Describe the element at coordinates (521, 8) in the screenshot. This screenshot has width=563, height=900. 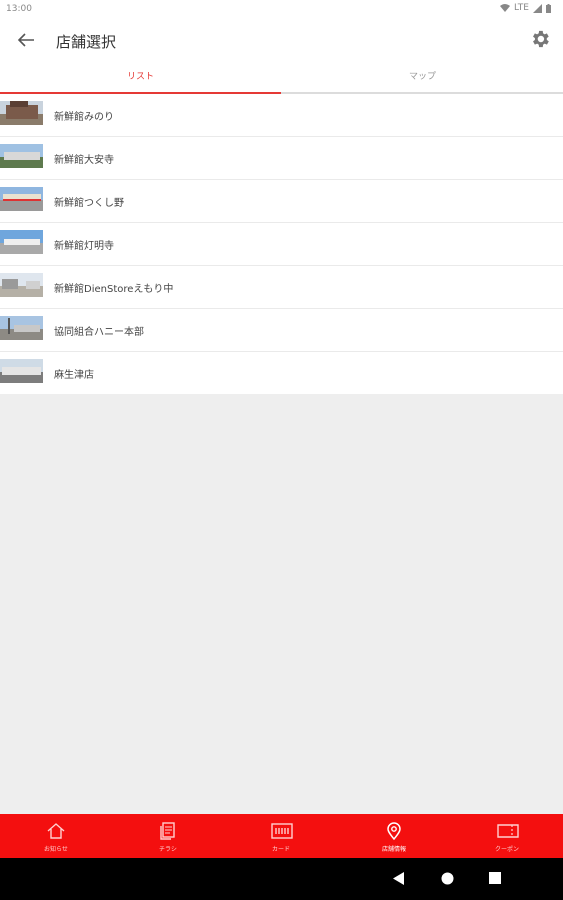
I see `network-label: LTE` at that location.